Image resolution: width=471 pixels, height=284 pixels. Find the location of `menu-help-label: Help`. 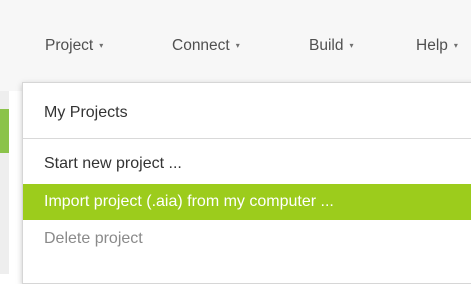

menu-help-label: Help is located at coordinates (432, 45).